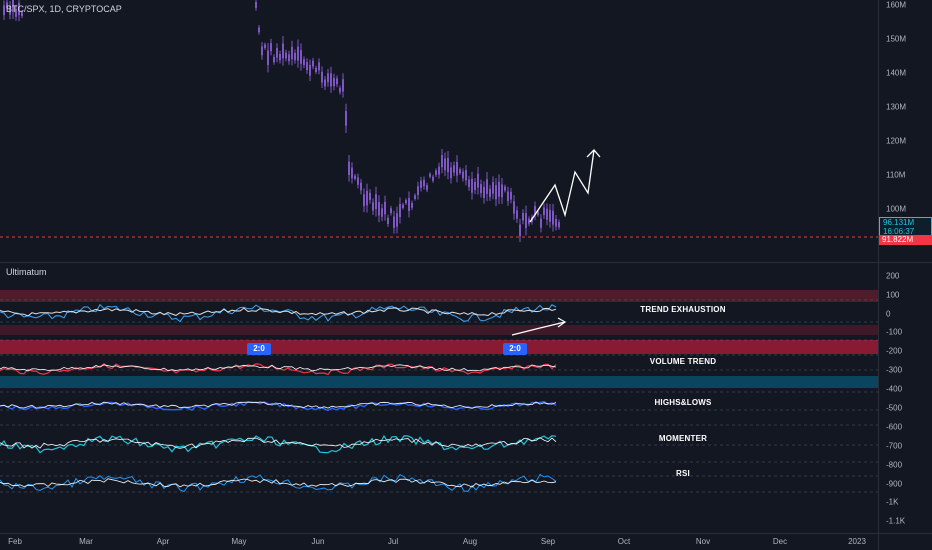 The height and width of the screenshot is (550, 932). Describe the element at coordinates (683, 309) in the screenshot. I see `trend-exhaustion-label: TREND EXHAUSTION` at that location.